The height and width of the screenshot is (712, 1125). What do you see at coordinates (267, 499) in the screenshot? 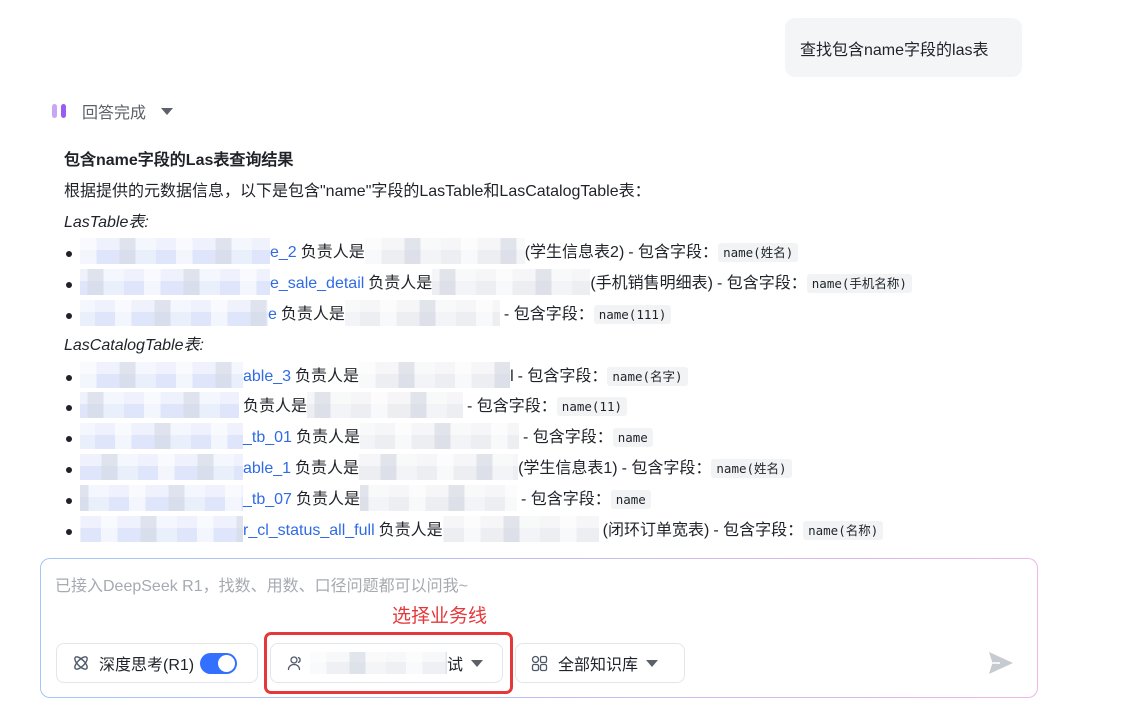
I see `table-name: _tb_07` at bounding box center [267, 499].